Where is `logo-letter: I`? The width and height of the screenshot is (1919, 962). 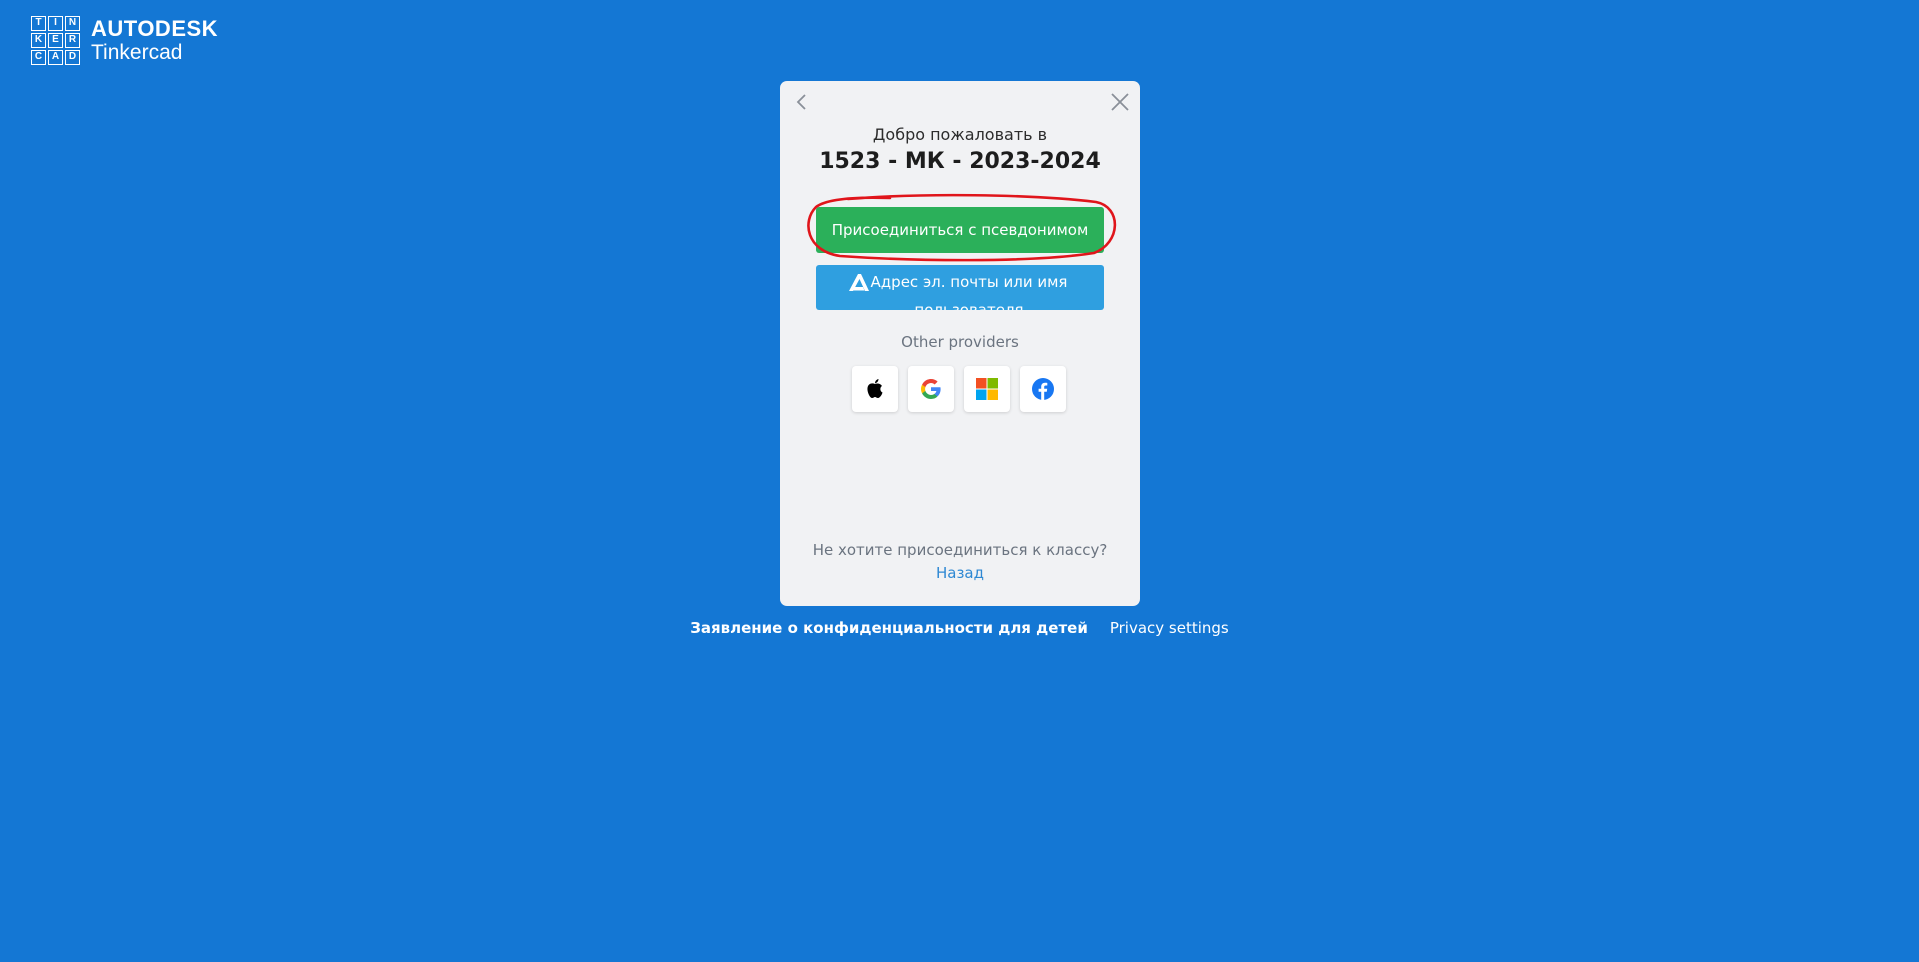
logo-letter: I is located at coordinates (55, 23).